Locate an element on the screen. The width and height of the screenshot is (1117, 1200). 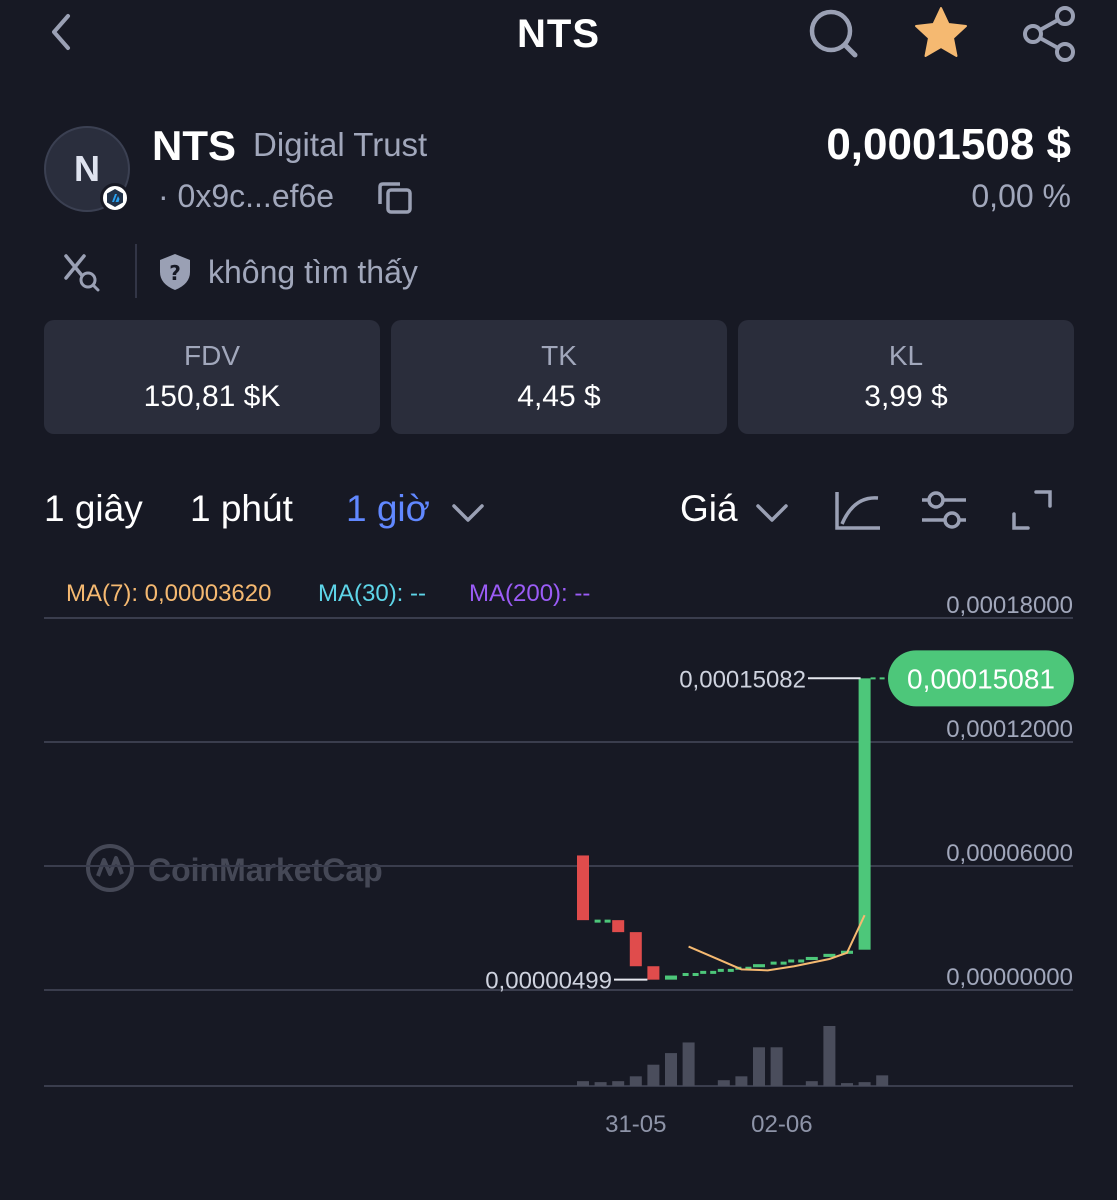
stat-value: 3,99 $ is located at coordinates (906, 396).